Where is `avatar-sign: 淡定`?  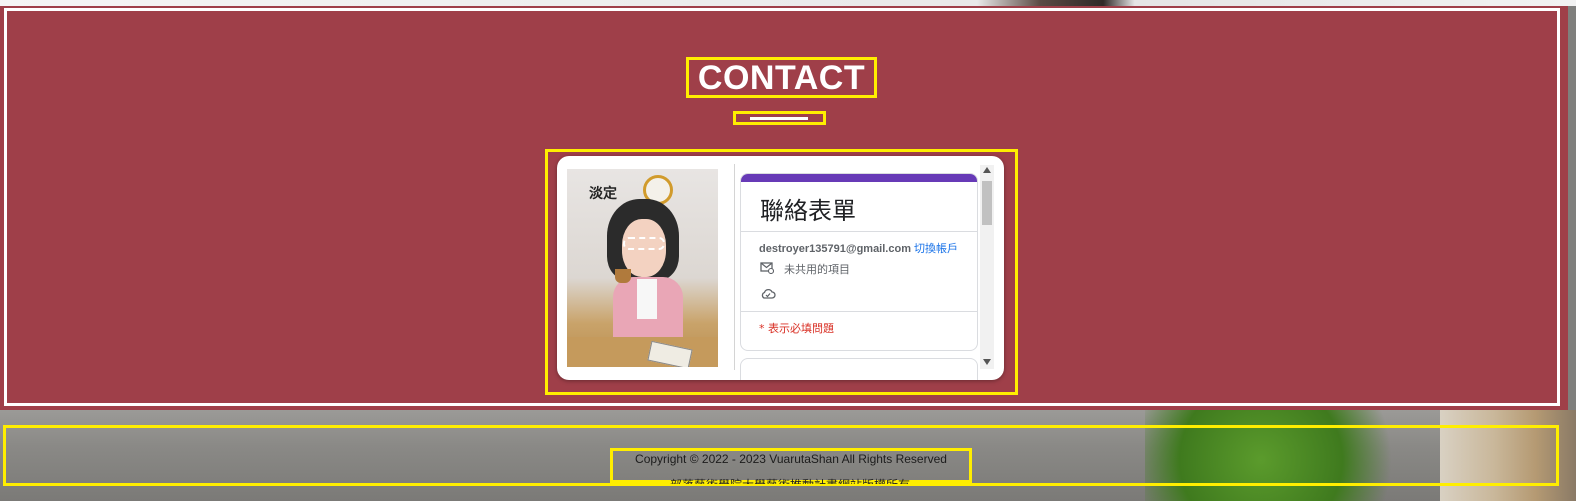
avatar-sign: 淡定 is located at coordinates (603, 194).